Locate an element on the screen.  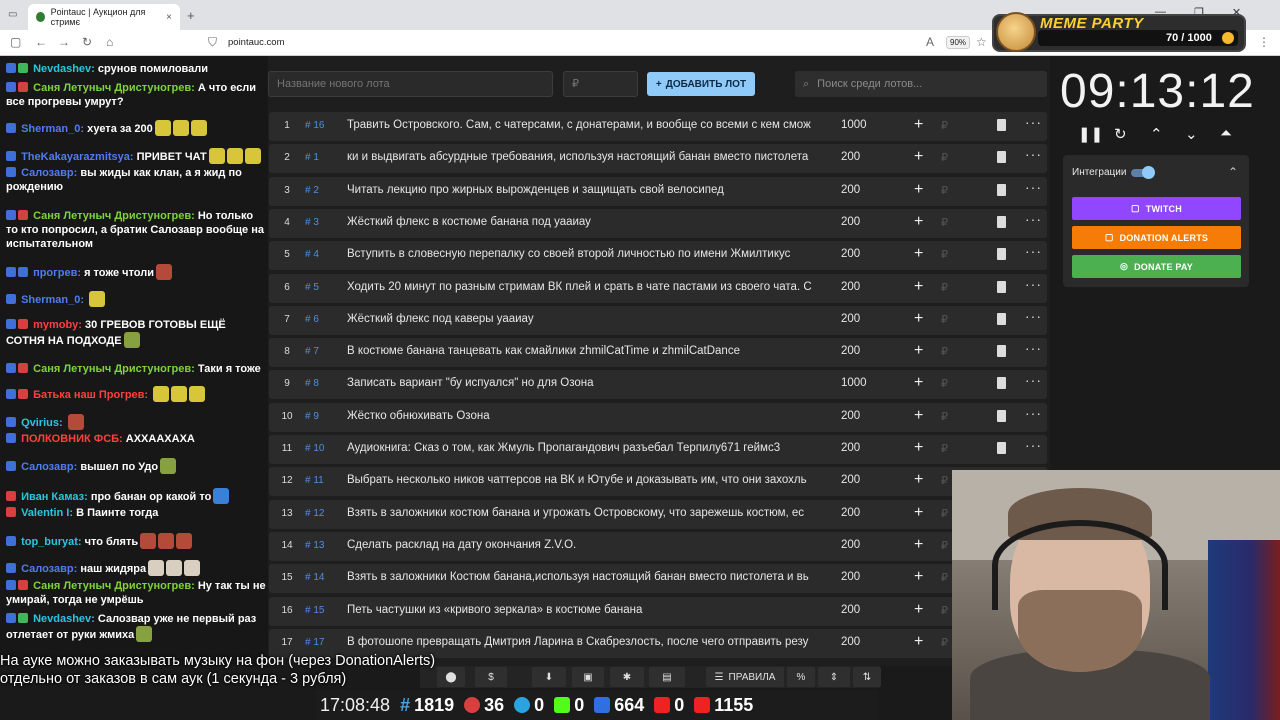
lot-title: Сделать расклад на дату окончания Z.V.O. is located at coordinates (583, 545).